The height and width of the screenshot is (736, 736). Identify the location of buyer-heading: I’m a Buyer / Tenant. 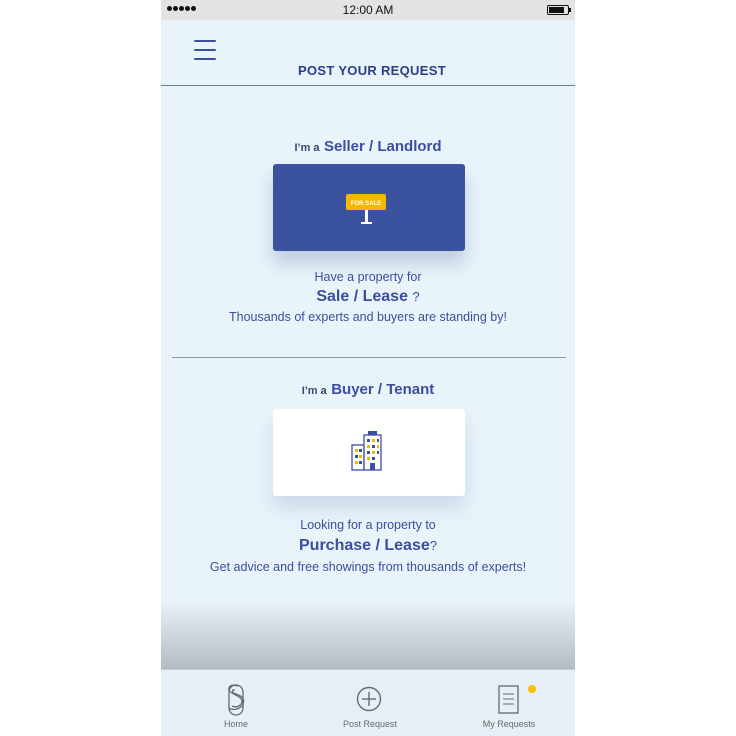
(368, 390).